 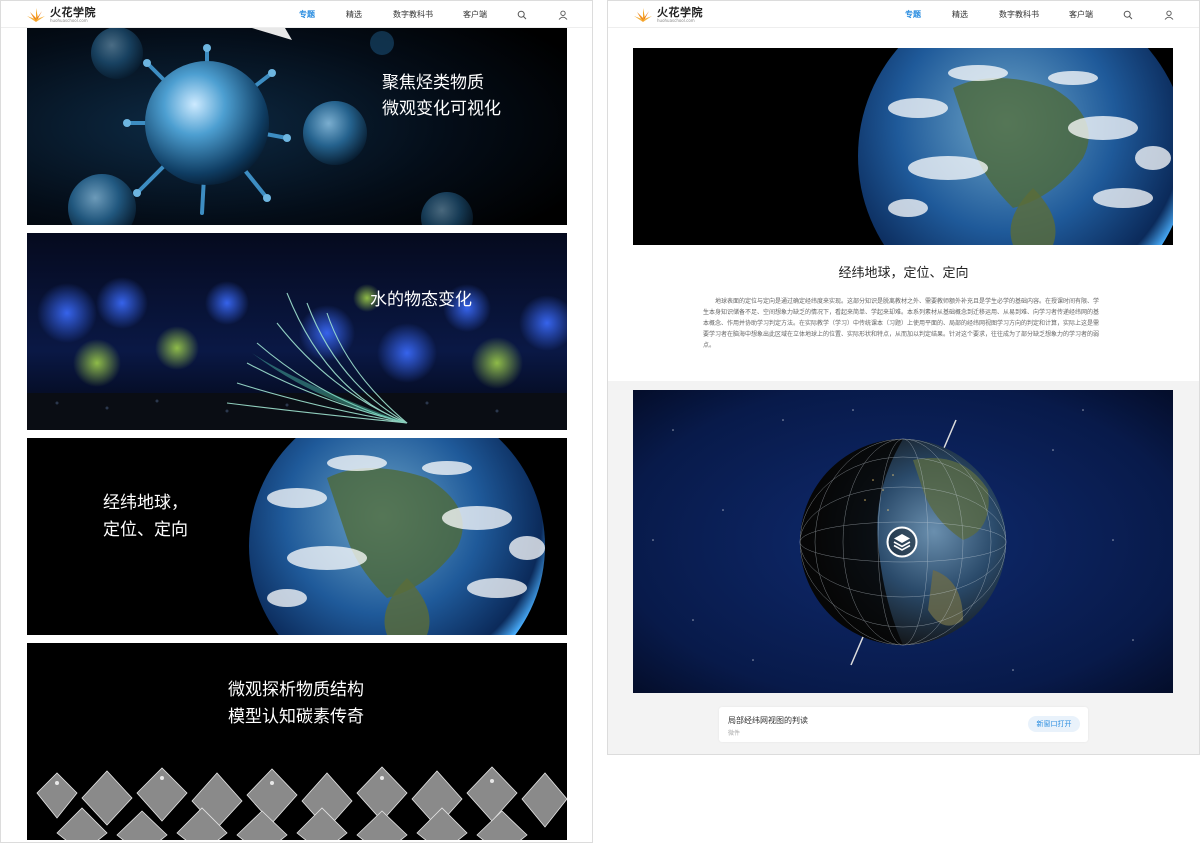 I want to click on earth-image, so click(x=903, y=146).